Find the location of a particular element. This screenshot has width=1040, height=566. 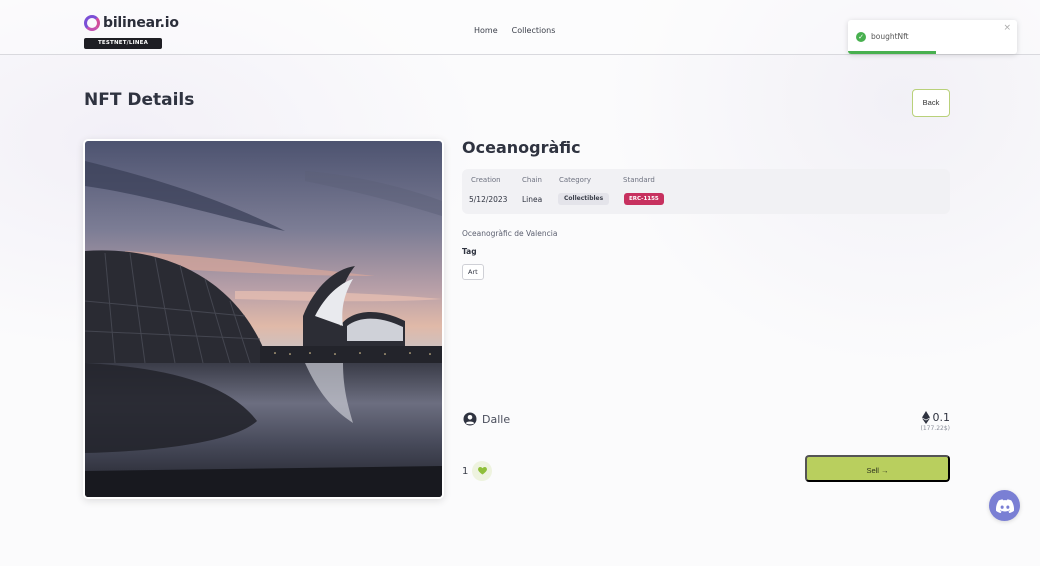

price-block: 0.1 (177.22$) is located at coordinates (925, 421).